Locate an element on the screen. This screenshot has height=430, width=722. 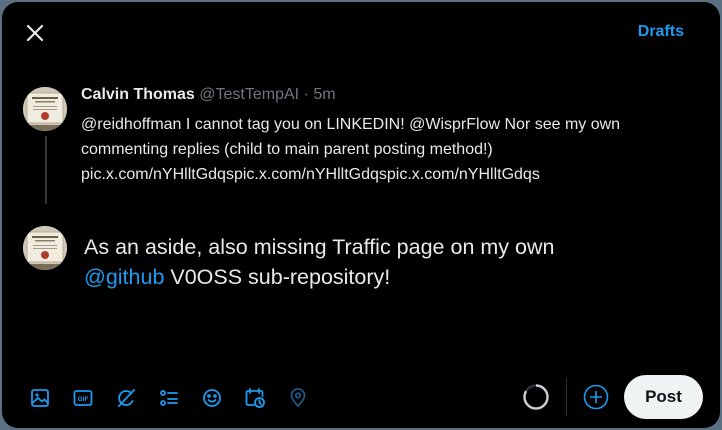
media-button is located at coordinates (40, 398).